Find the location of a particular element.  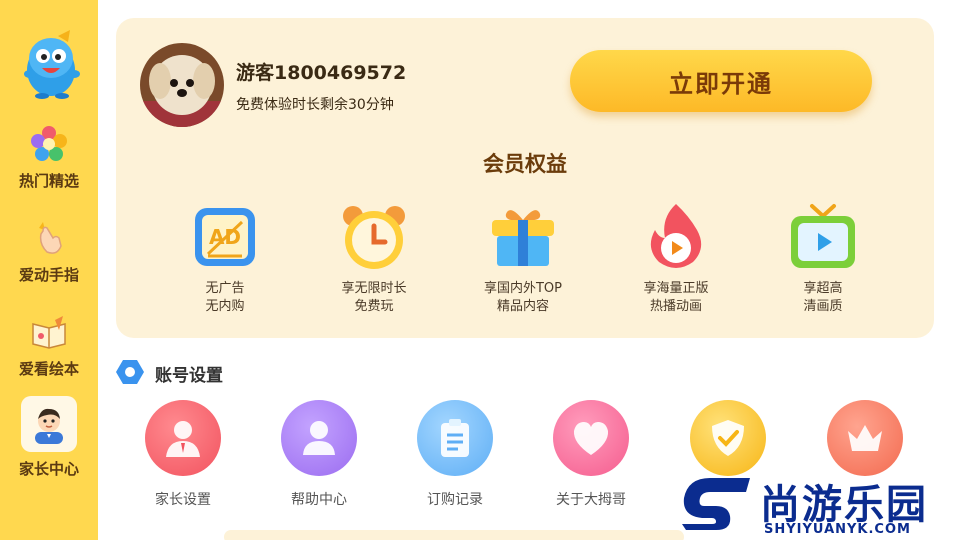

benefit-item: AD 无广告 无内购 is located at coordinates (225, 259).